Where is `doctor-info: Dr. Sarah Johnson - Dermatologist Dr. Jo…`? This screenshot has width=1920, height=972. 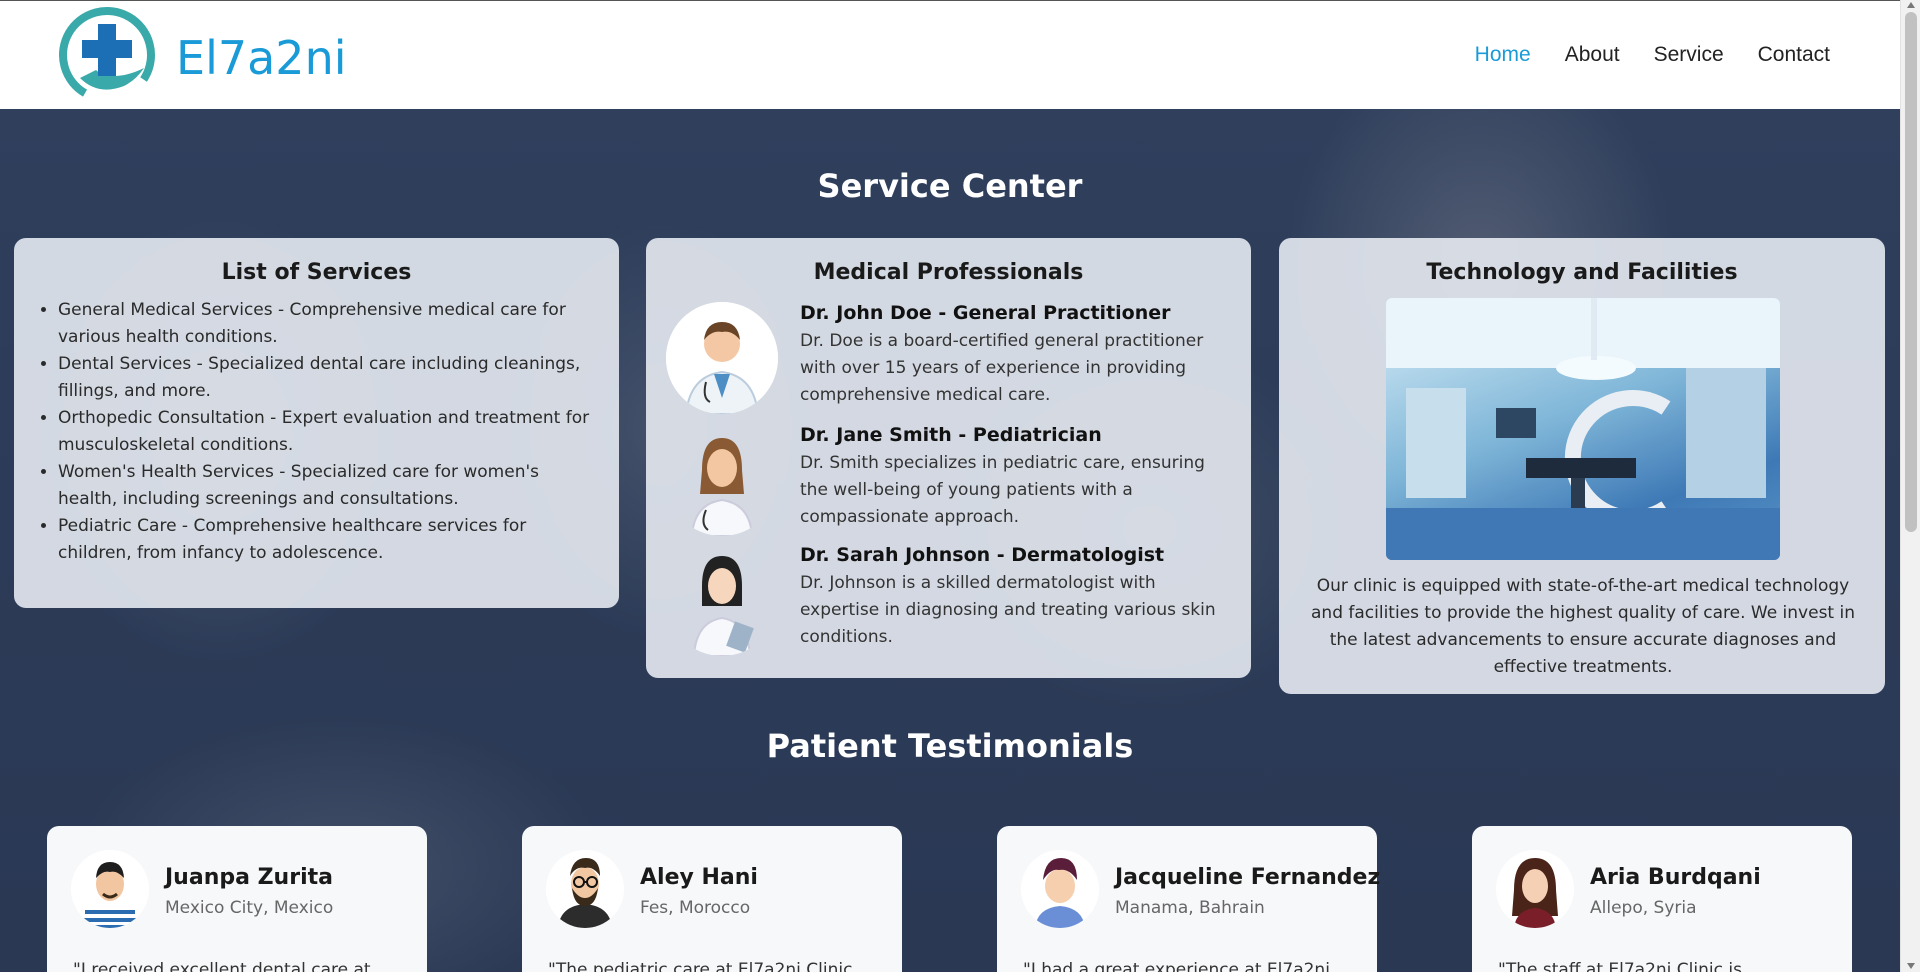
doctor-info: Dr. Sarah Johnson - Dermatologist Dr. Jo… is located at coordinates (1010, 597).